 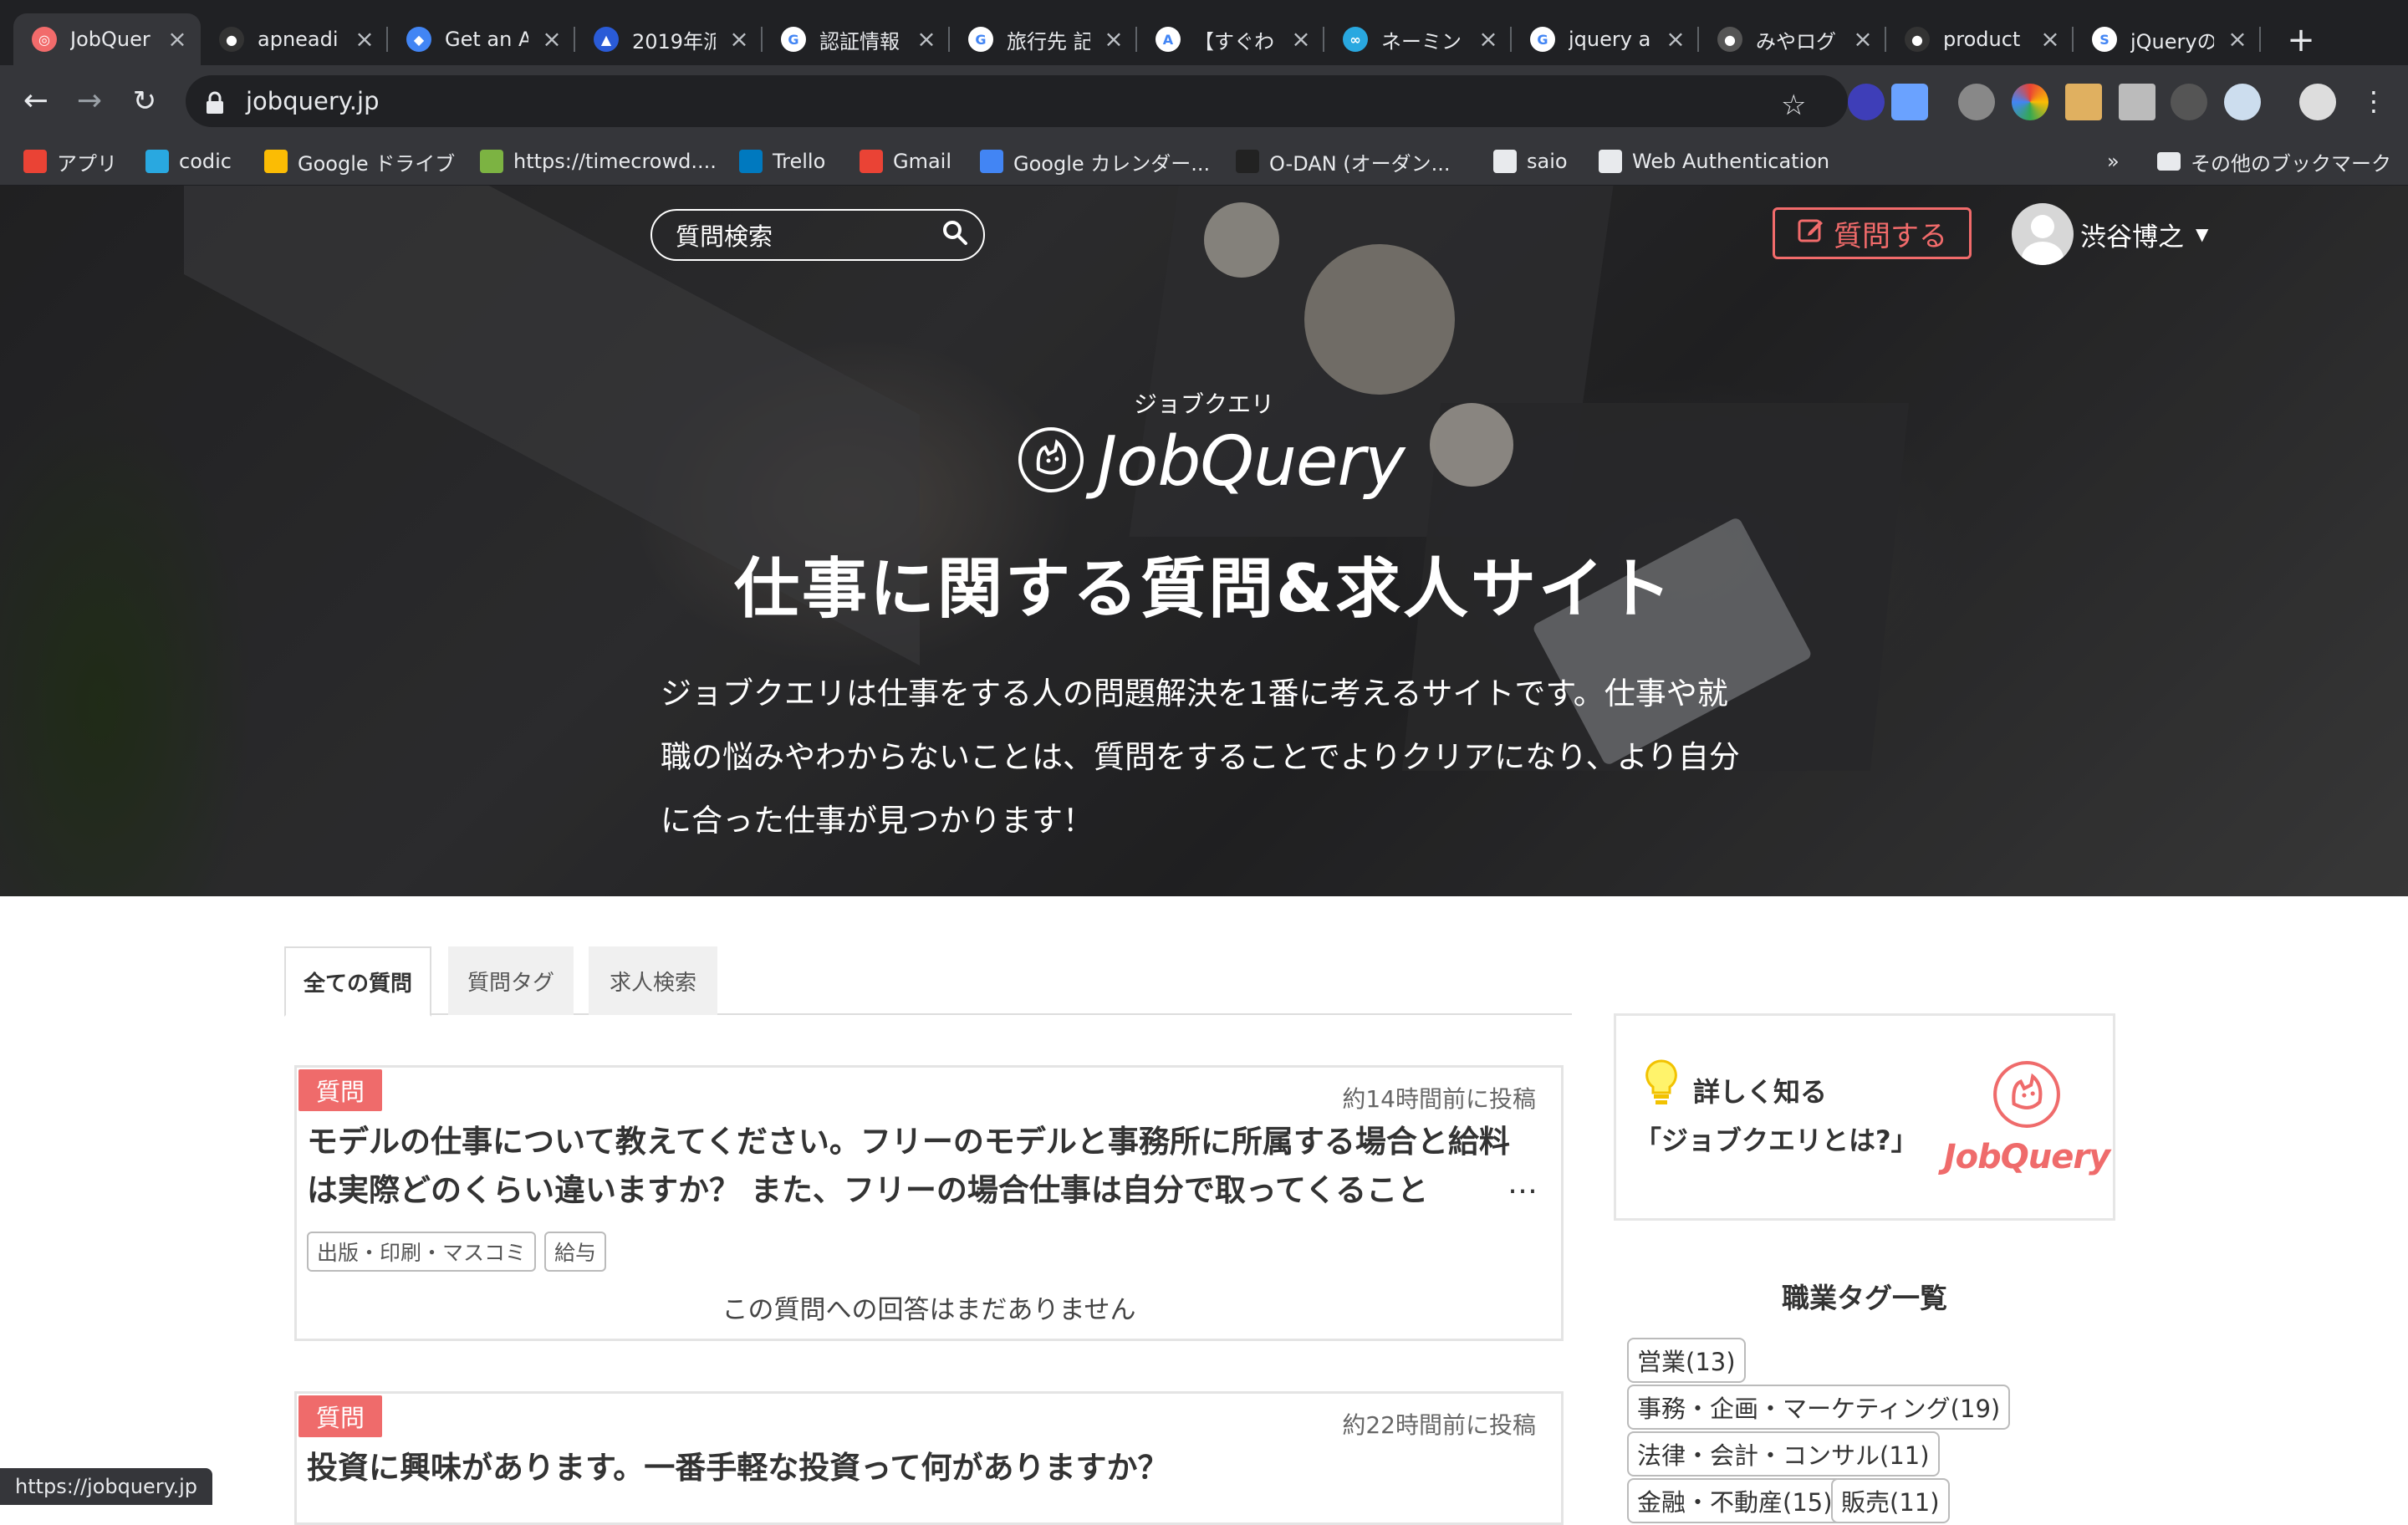 I want to click on favicon-icon: A, so click(x=1169, y=39).